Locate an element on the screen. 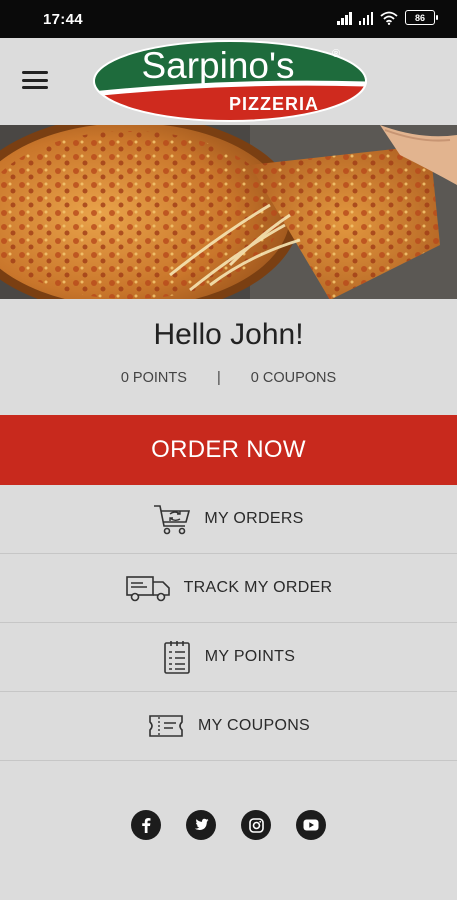 The image size is (457, 900). menu-label-my-orders: MY ORDERS is located at coordinates (254, 518).